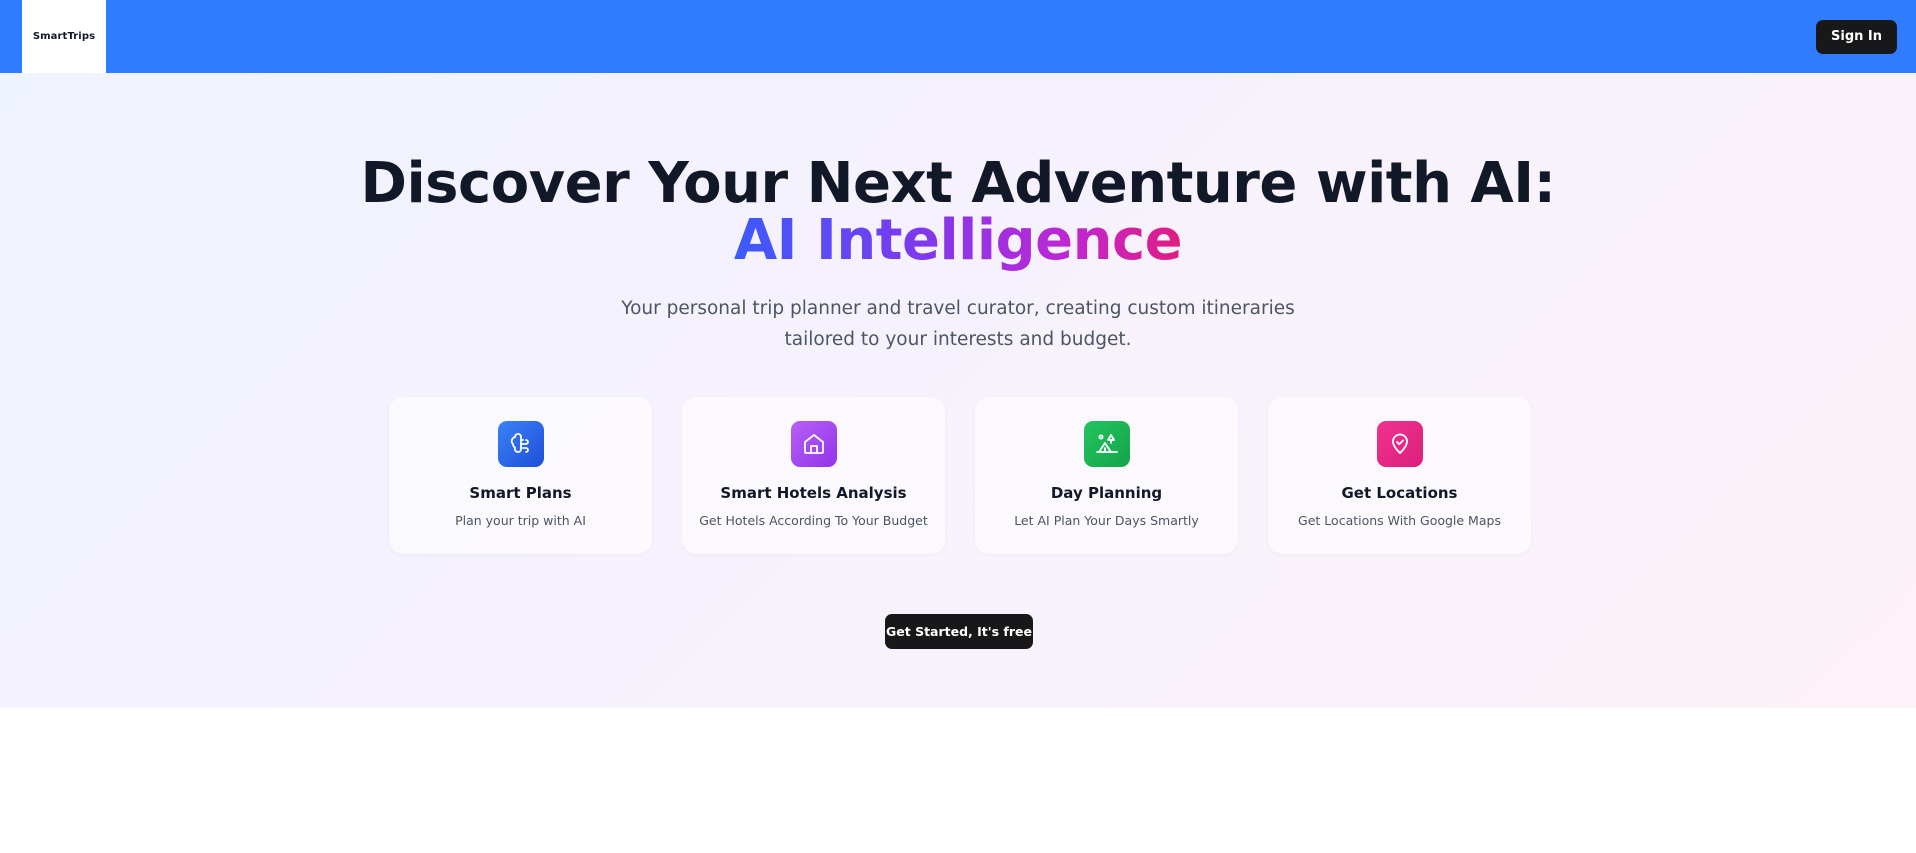 The image size is (1916, 853). What do you see at coordinates (1106, 493) in the screenshot?
I see `feature-title: Day Planning` at bounding box center [1106, 493].